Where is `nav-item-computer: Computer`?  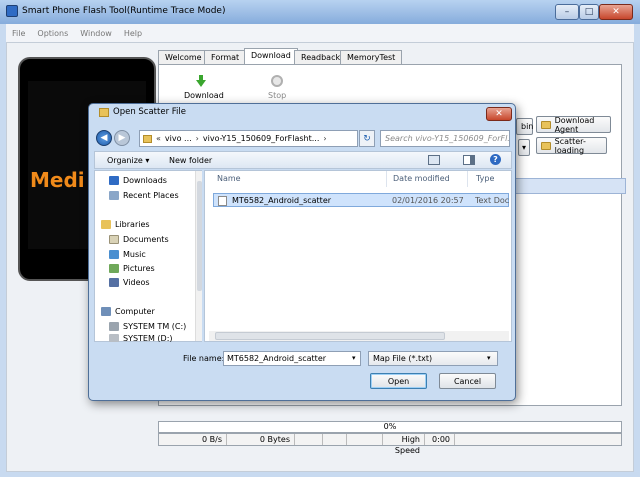
nav-item-computer: Computer is located at coordinates (128, 311).